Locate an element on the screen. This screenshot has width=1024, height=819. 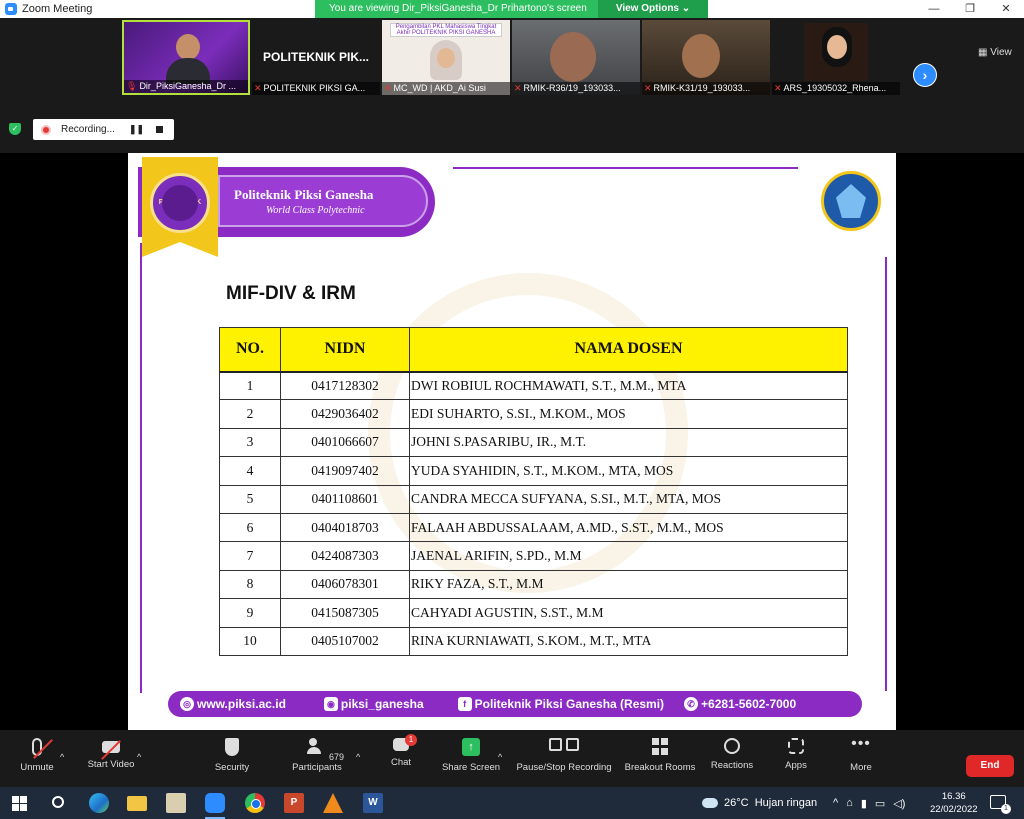
microphone-muted-icon is located at coordinates (37, 747).